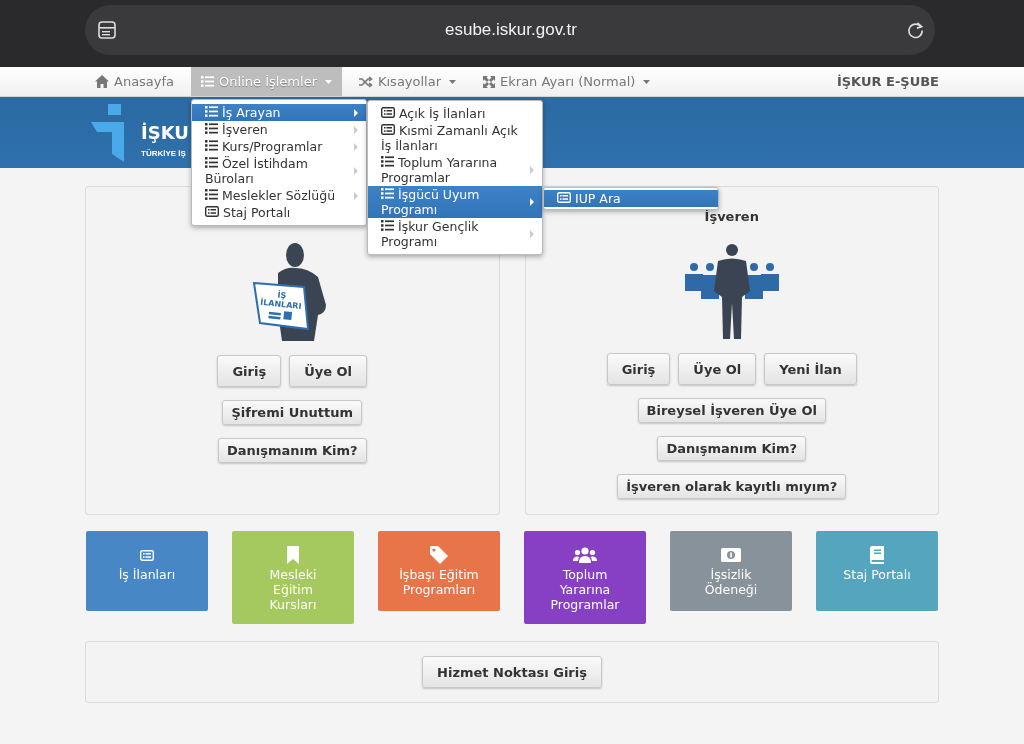  What do you see at coordinates (732, 486) in the screenshot?
I see `panel-button: İşveren olarak kayıtlı mıyım?` at bounding box center [732, 486].